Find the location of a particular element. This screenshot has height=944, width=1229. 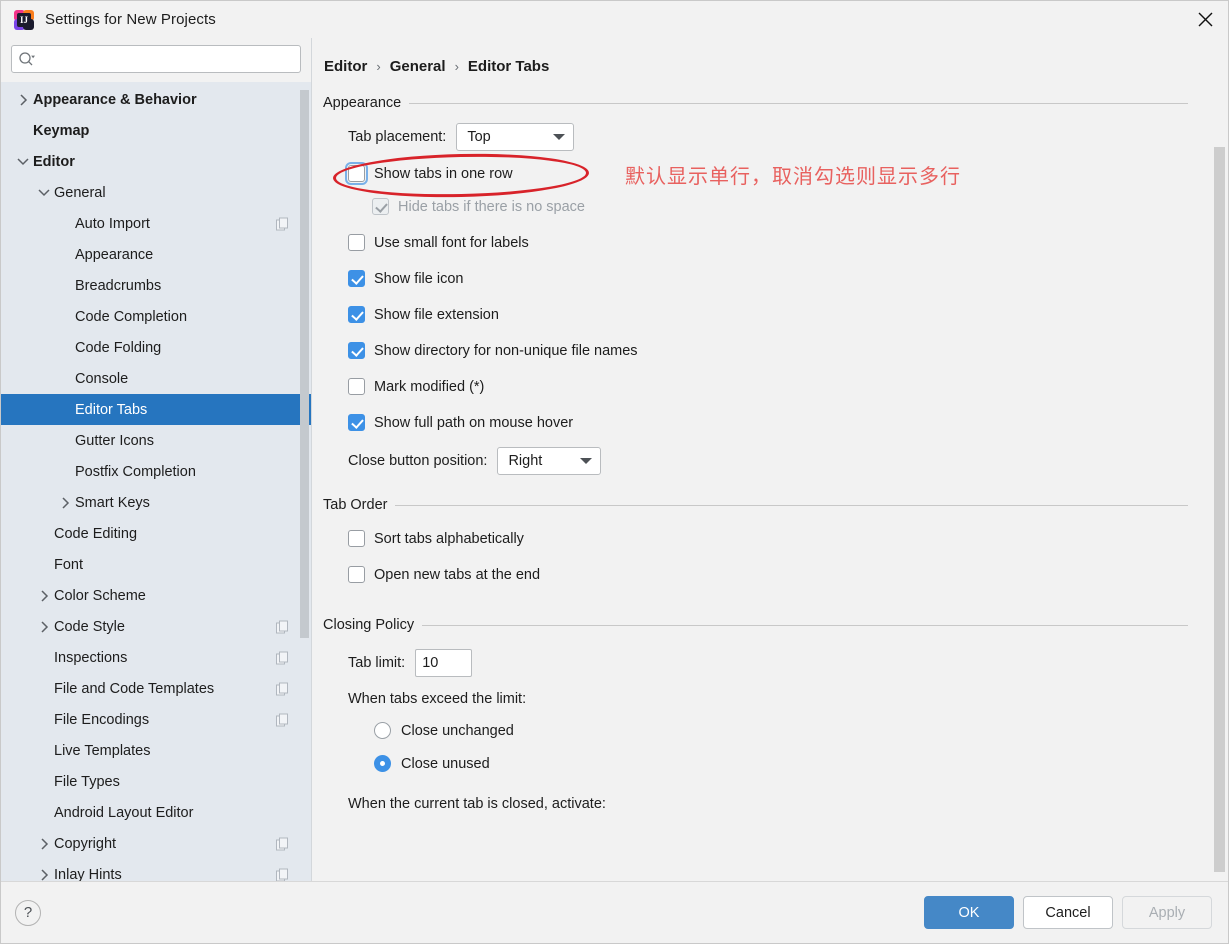

sidebar-item-label: Smart Keys is located at coordinates (112, 502).